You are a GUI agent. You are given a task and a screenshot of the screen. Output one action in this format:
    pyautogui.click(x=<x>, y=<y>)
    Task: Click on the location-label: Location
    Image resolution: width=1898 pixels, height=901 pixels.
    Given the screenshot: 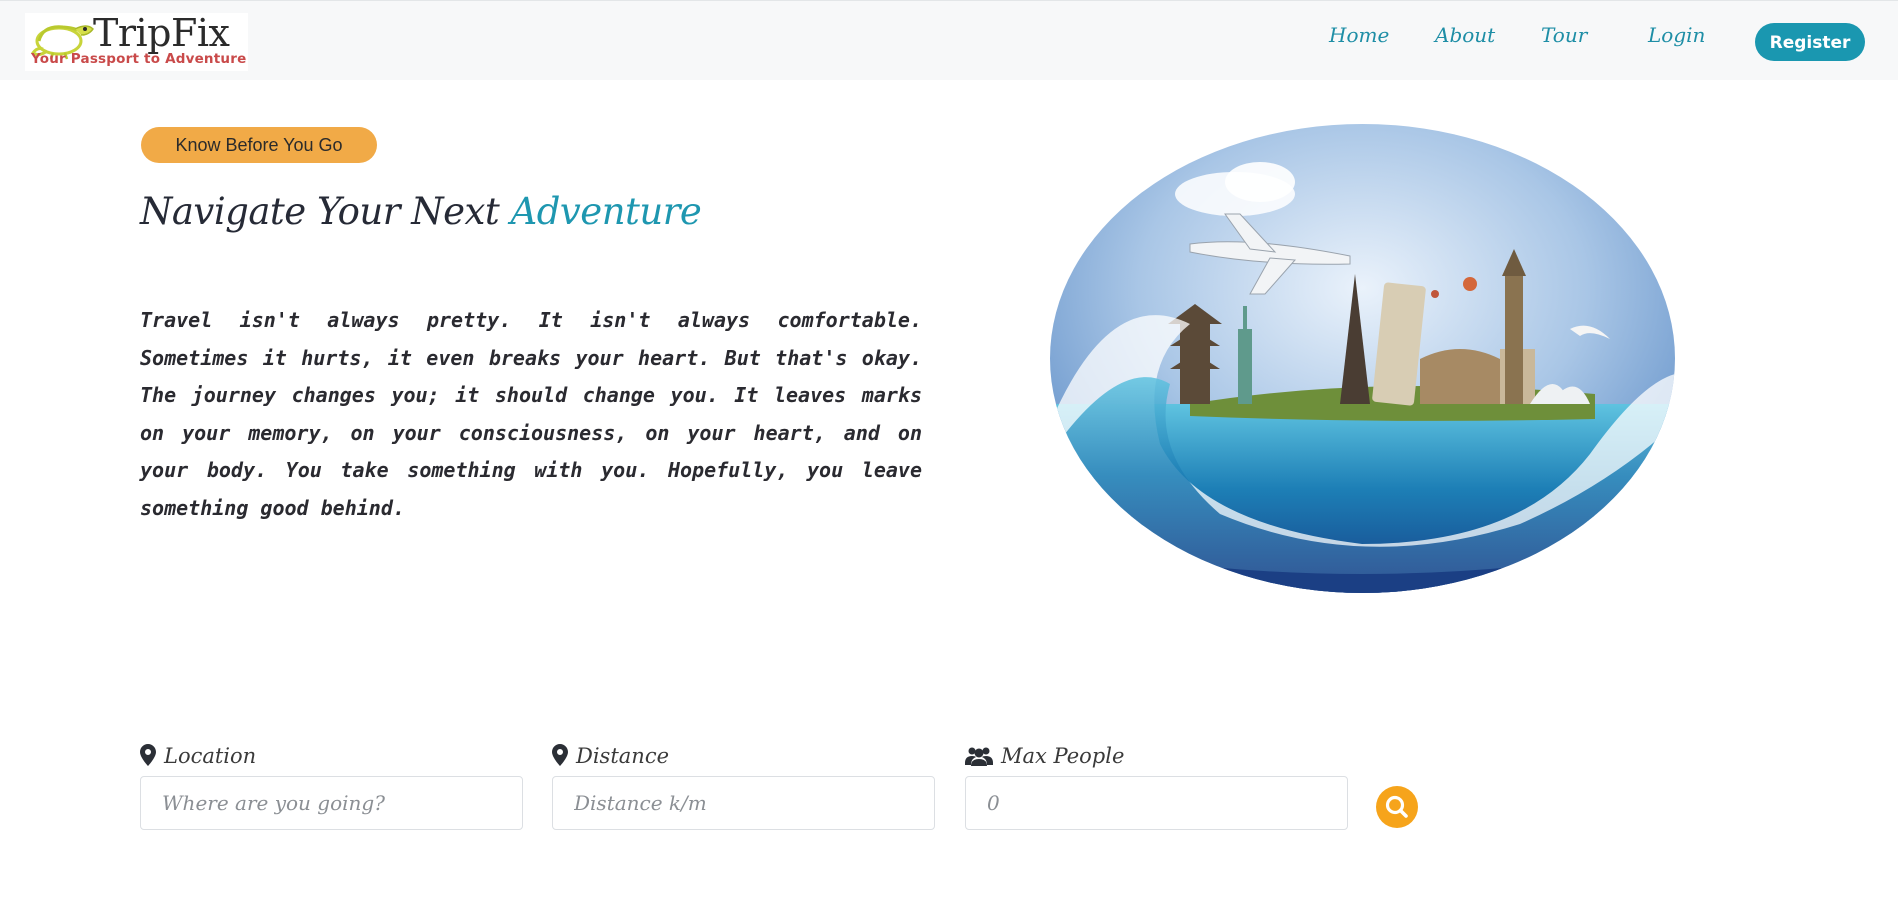 What is the action you would take?
    pyautogui.click(x=198, y=756)
    